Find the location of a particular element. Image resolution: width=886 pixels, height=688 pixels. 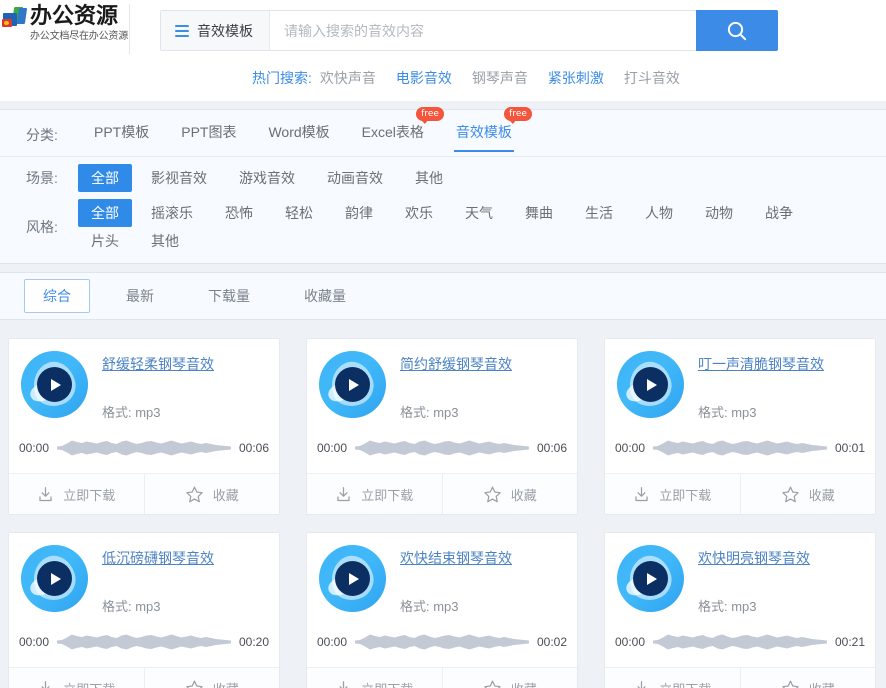

sound-title-link: 欢快结束钢琴音效 is located at coordinates (456, 558).